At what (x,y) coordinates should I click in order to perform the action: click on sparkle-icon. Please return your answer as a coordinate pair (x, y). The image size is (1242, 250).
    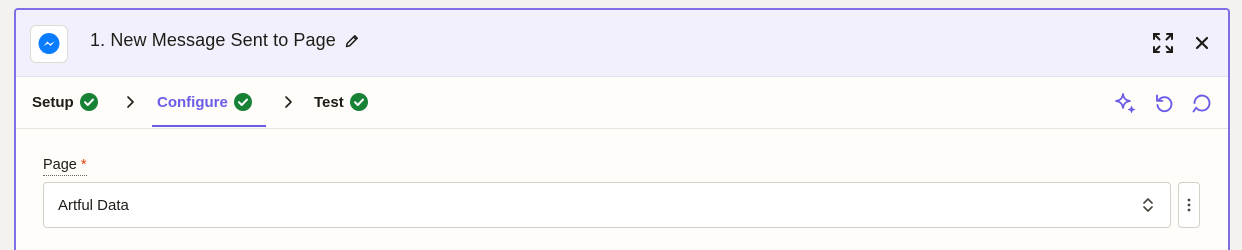
    Looking at the image, I should click on (1125, 103).